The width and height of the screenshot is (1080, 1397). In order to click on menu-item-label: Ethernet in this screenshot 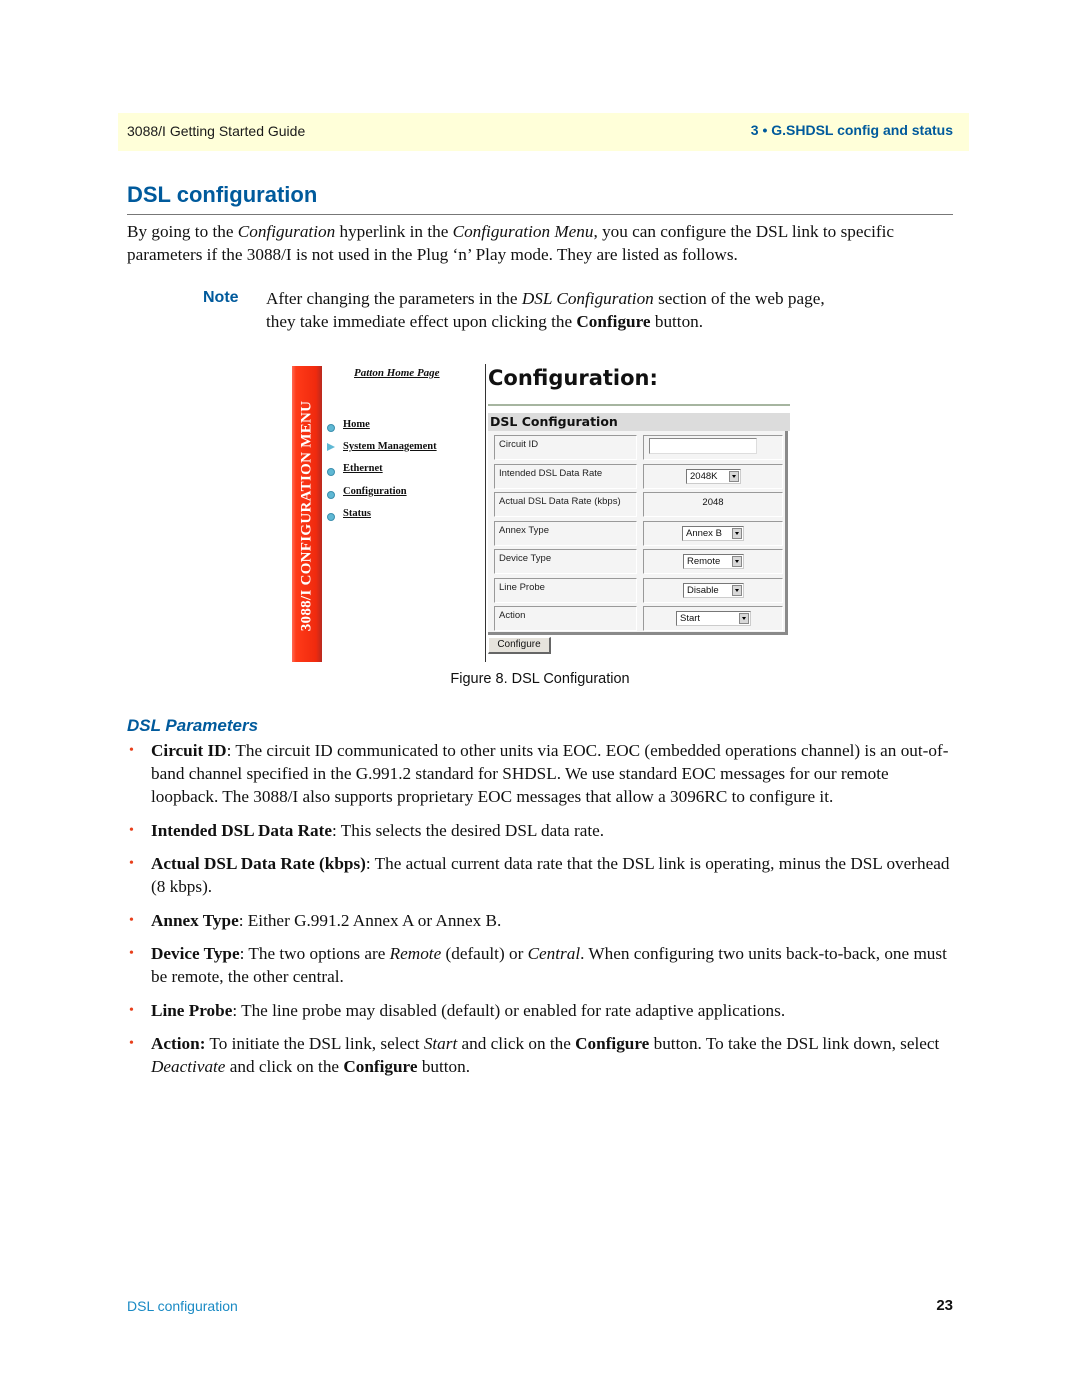, I will do `click(363, 468)`.